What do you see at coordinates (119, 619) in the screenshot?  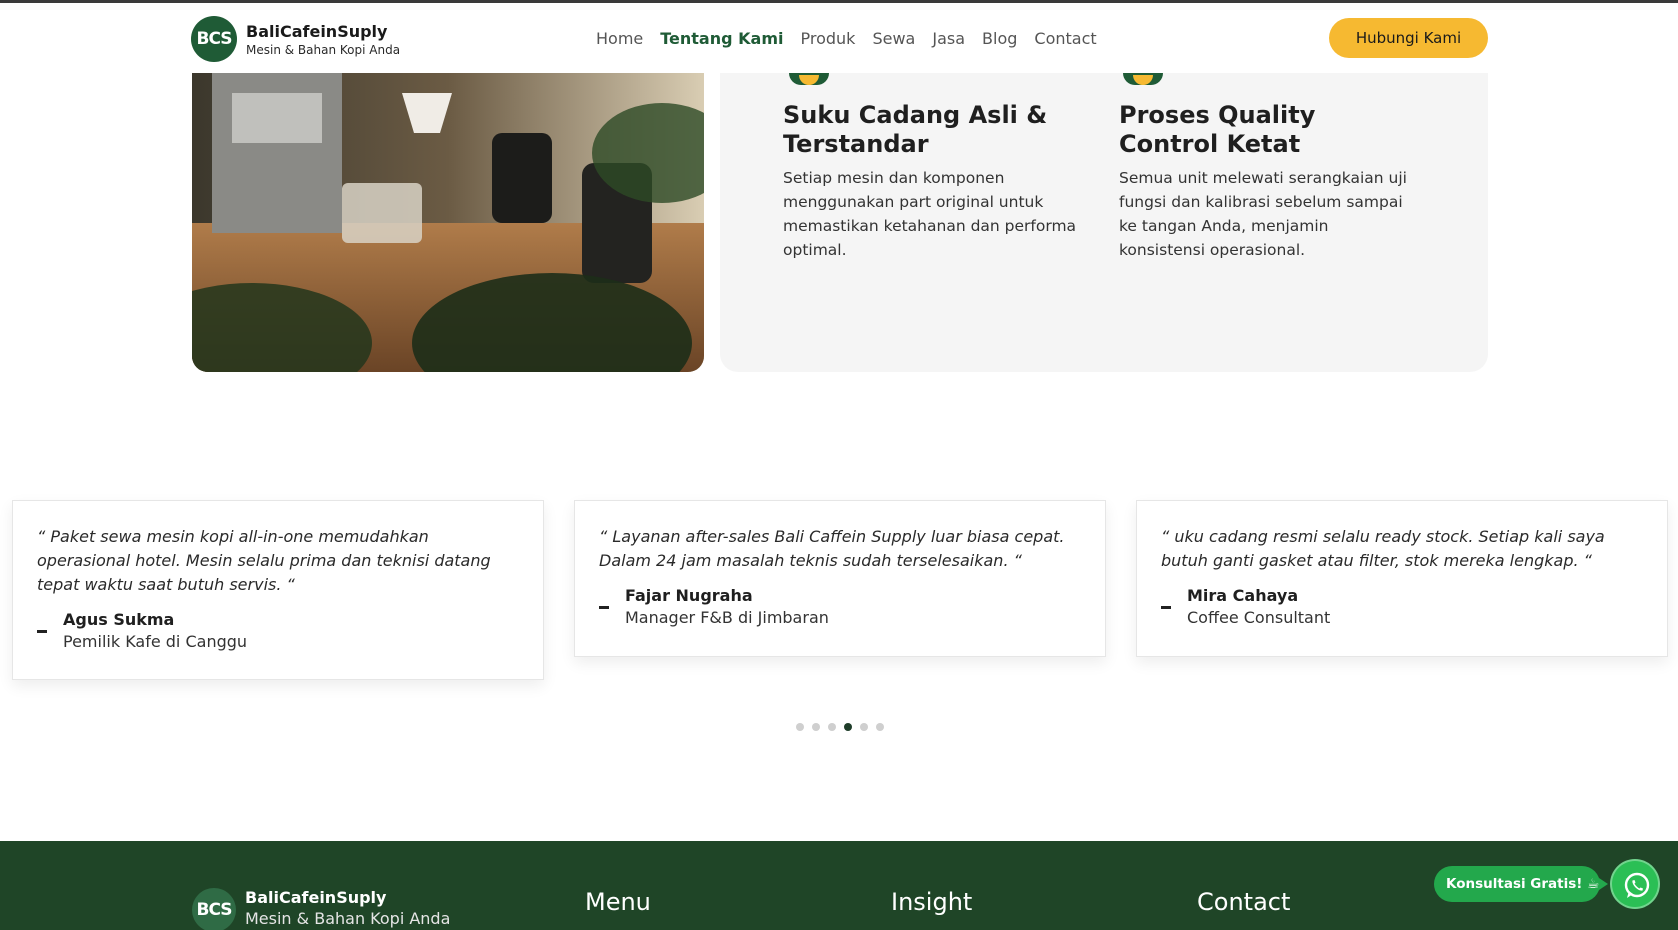 I see `testimonial-name: Agus Sukma` at bounding box center [119, 619].